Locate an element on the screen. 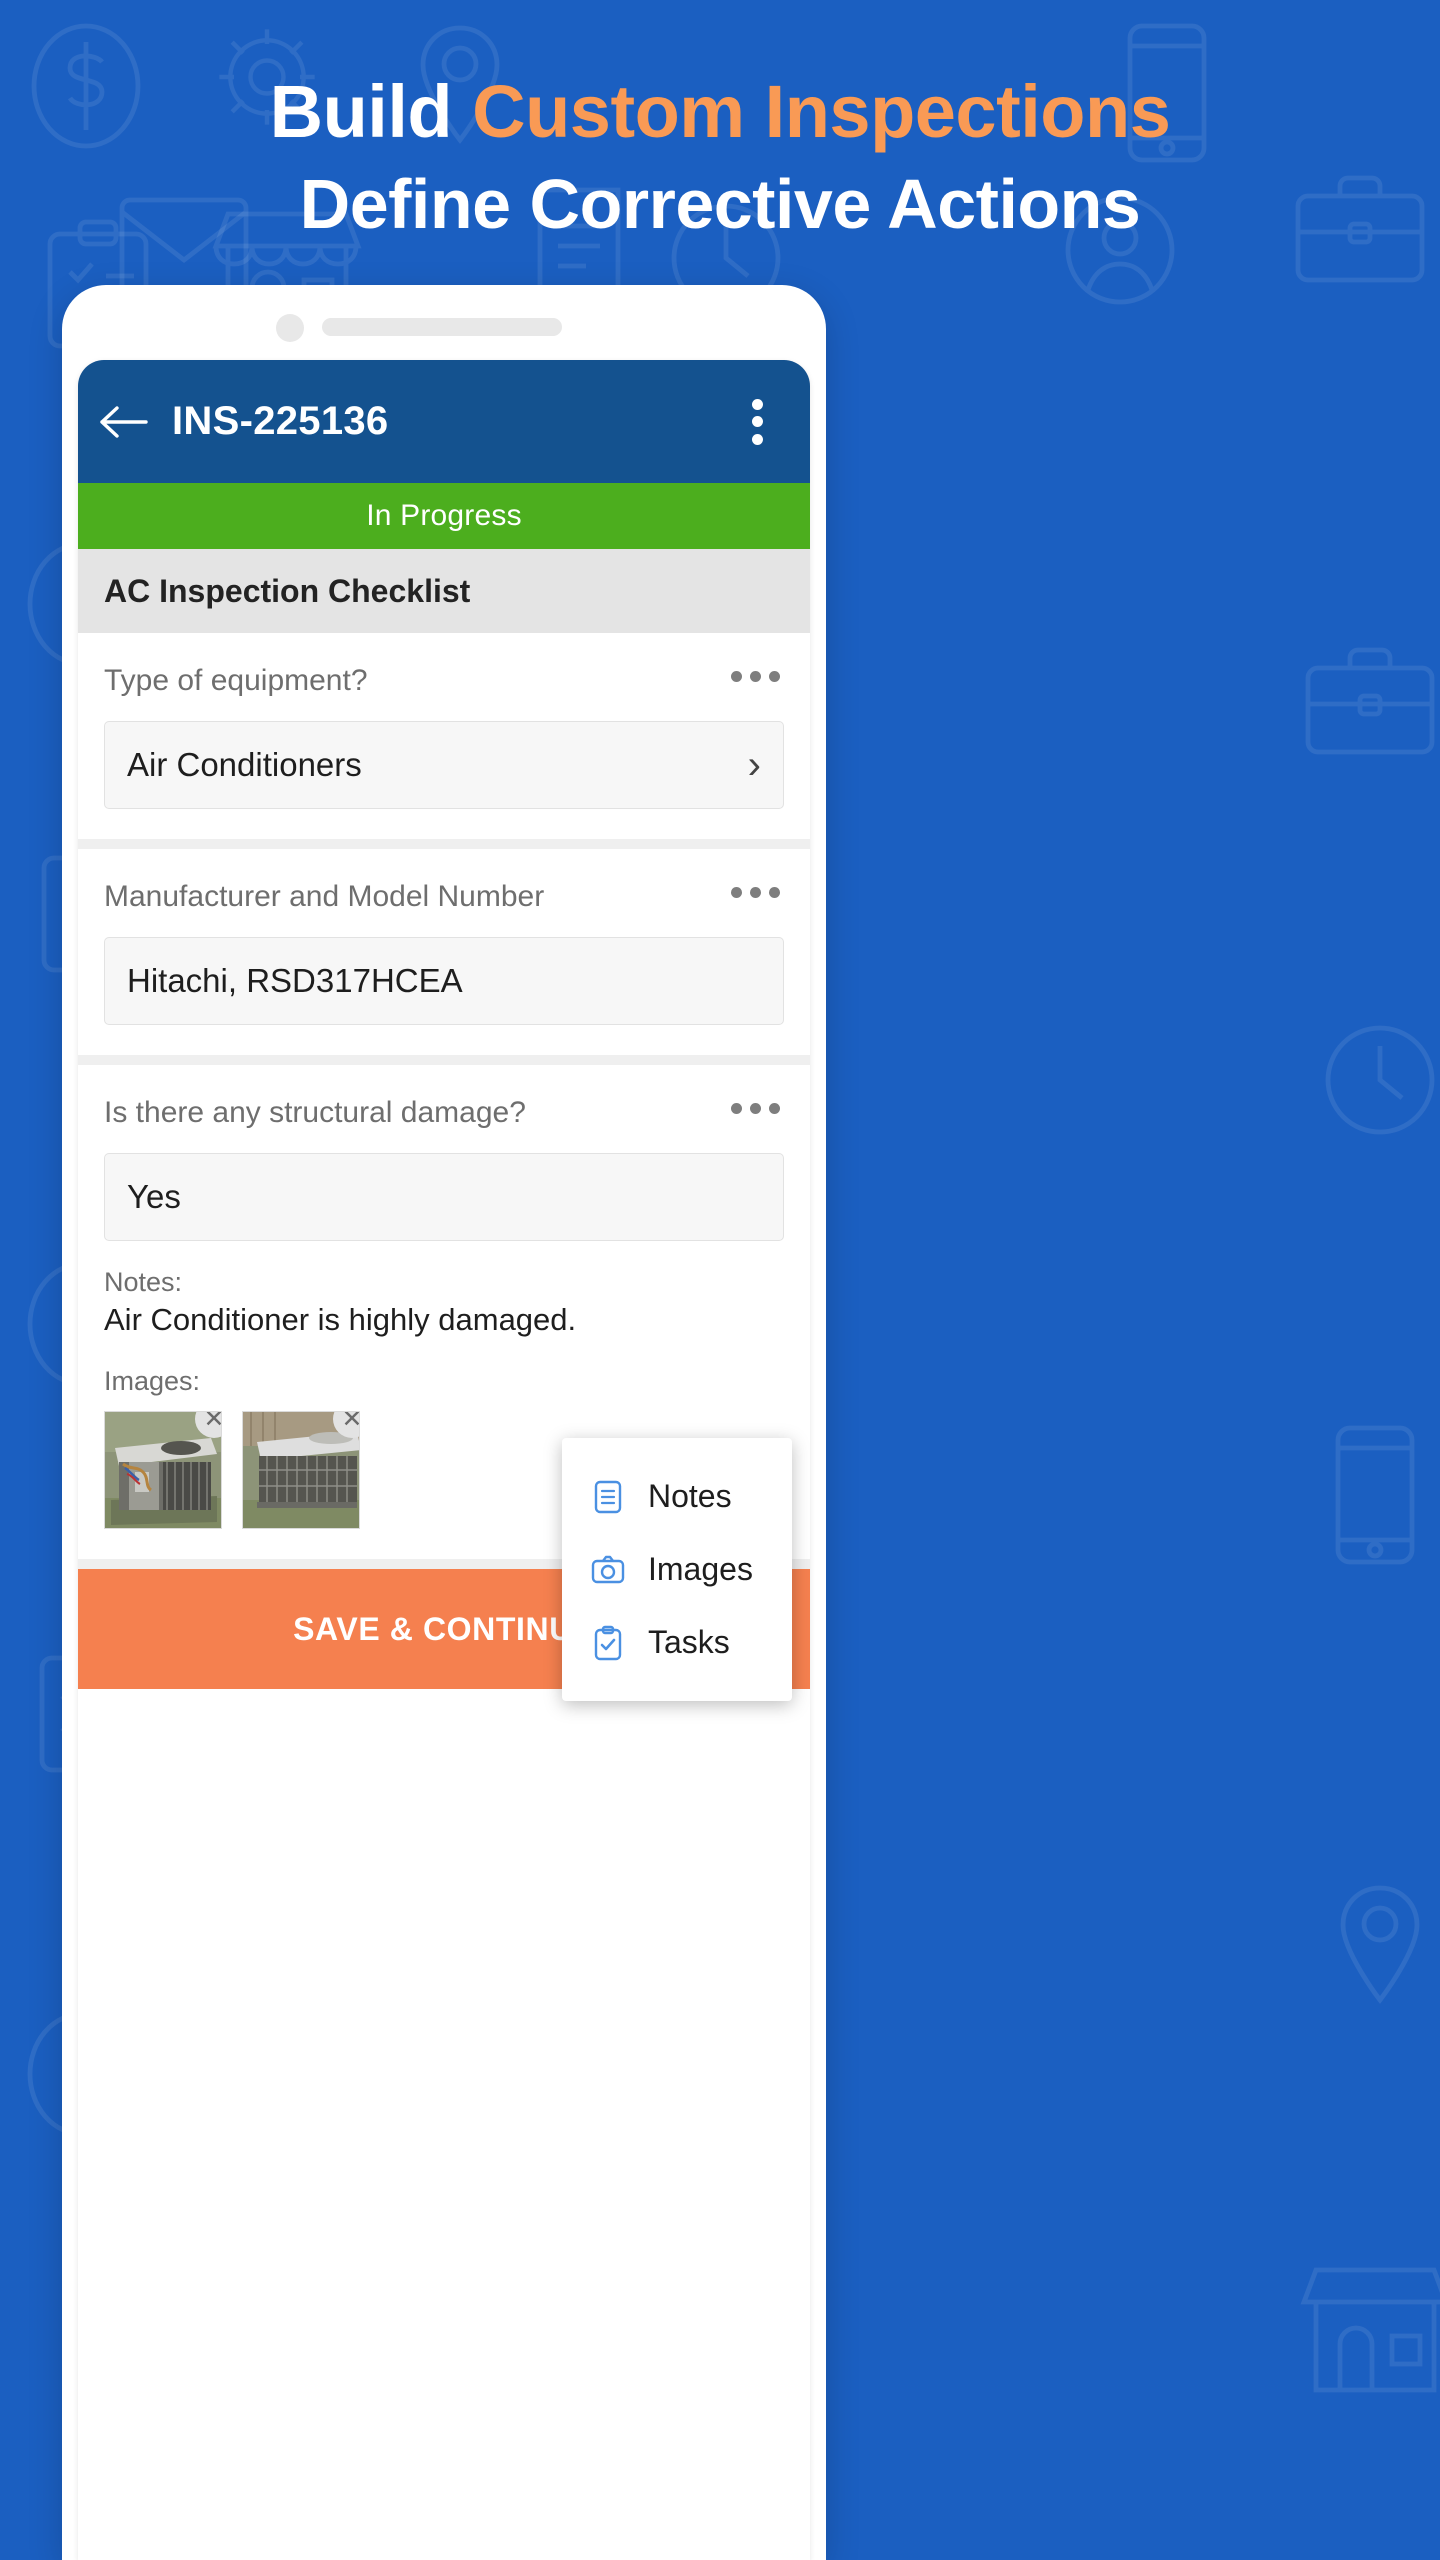 This screenshot has width=1440, height=2560. page-title: INS-225136 is located at coordinates (280, 421).